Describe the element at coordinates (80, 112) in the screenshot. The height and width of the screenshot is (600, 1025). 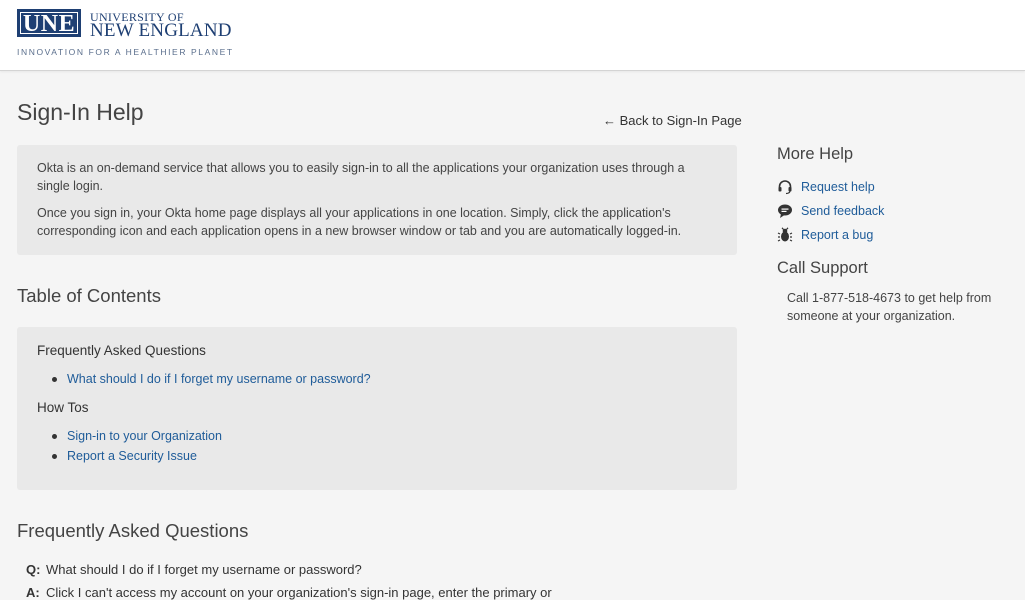
I see `page-title: Sign-In Help` at that location.